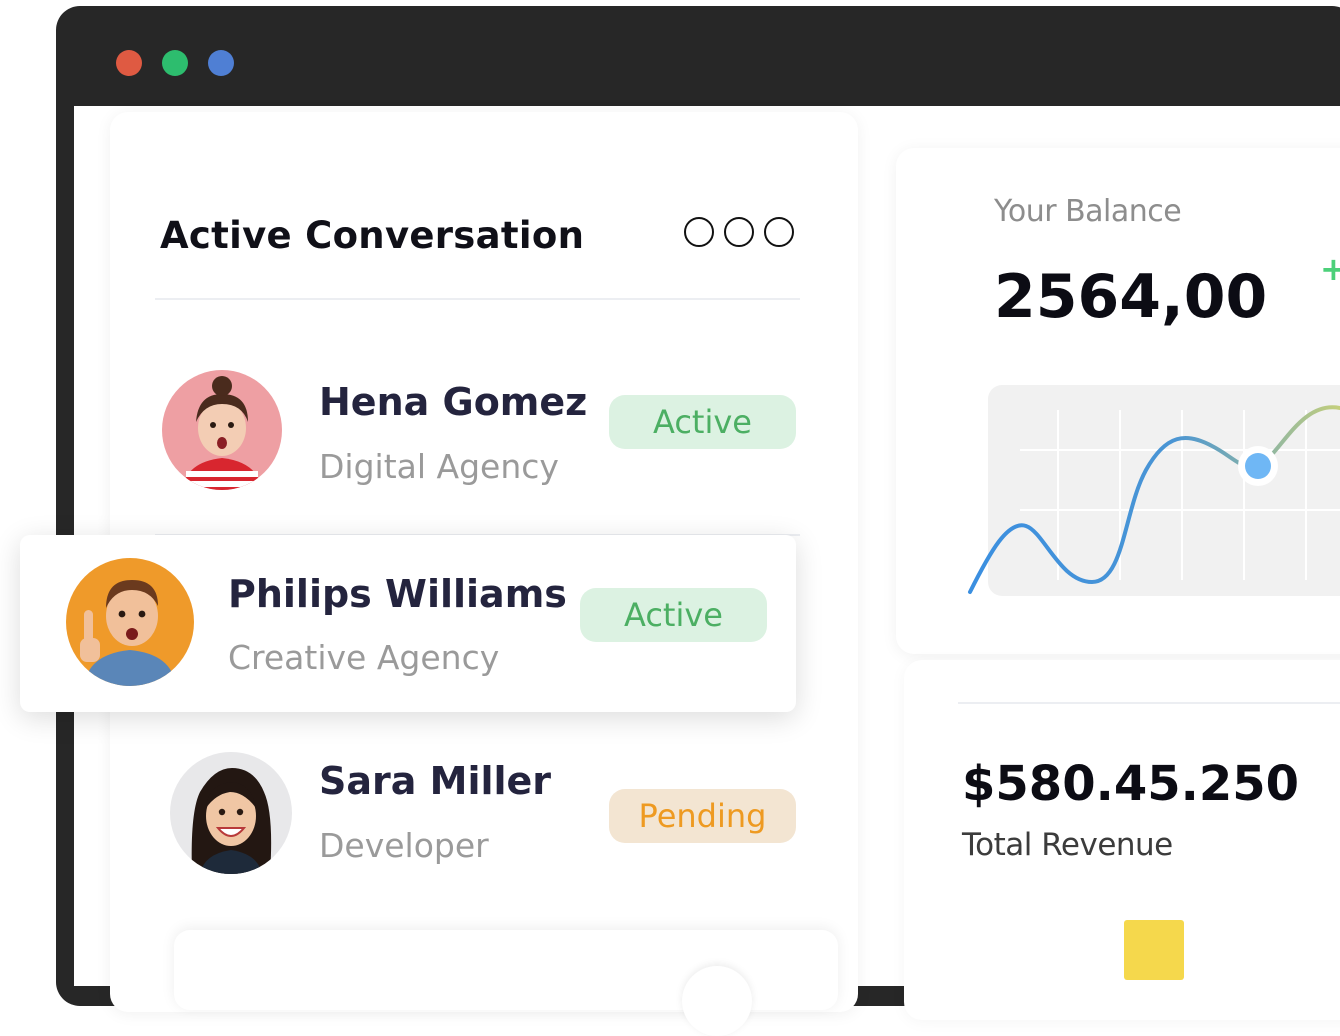  Describe the element at coordinates (221, 63) in the screenshot. I see `minimize-window-dot` at that location.